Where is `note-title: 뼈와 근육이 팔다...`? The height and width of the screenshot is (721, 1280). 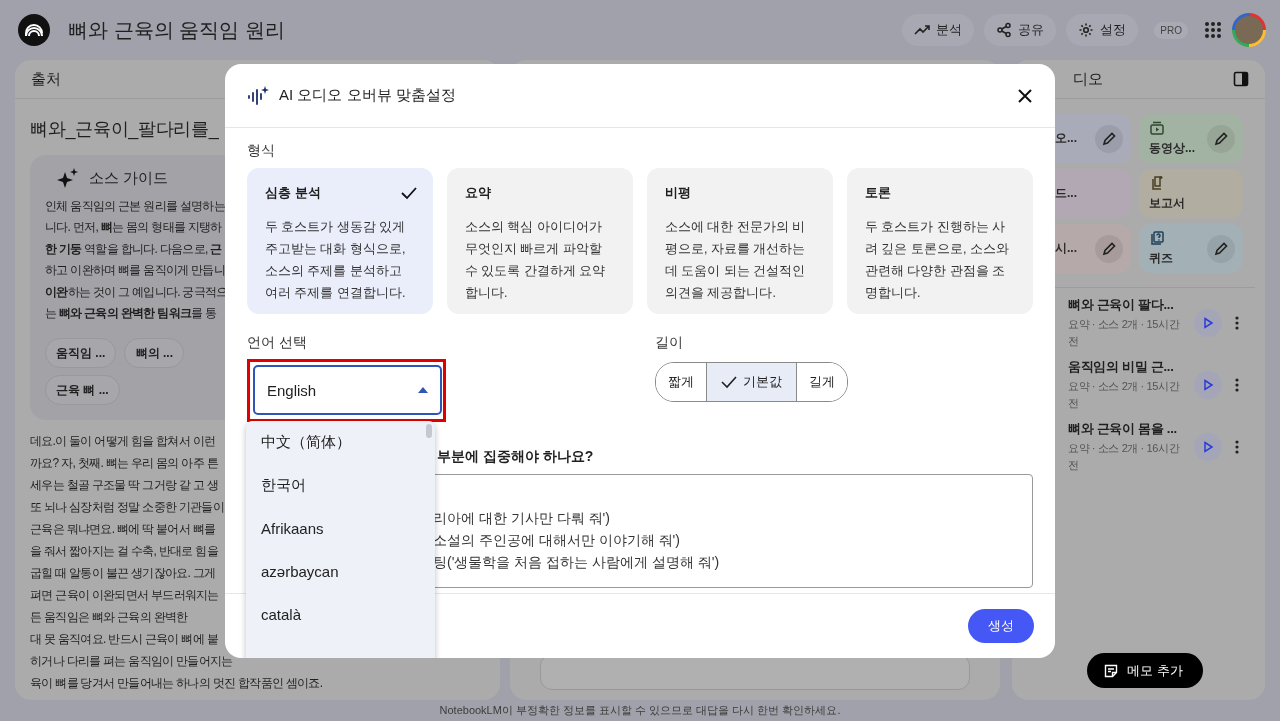
note-title: 뼈와 근육이 팔다... is located at coordinates (1127, 305).